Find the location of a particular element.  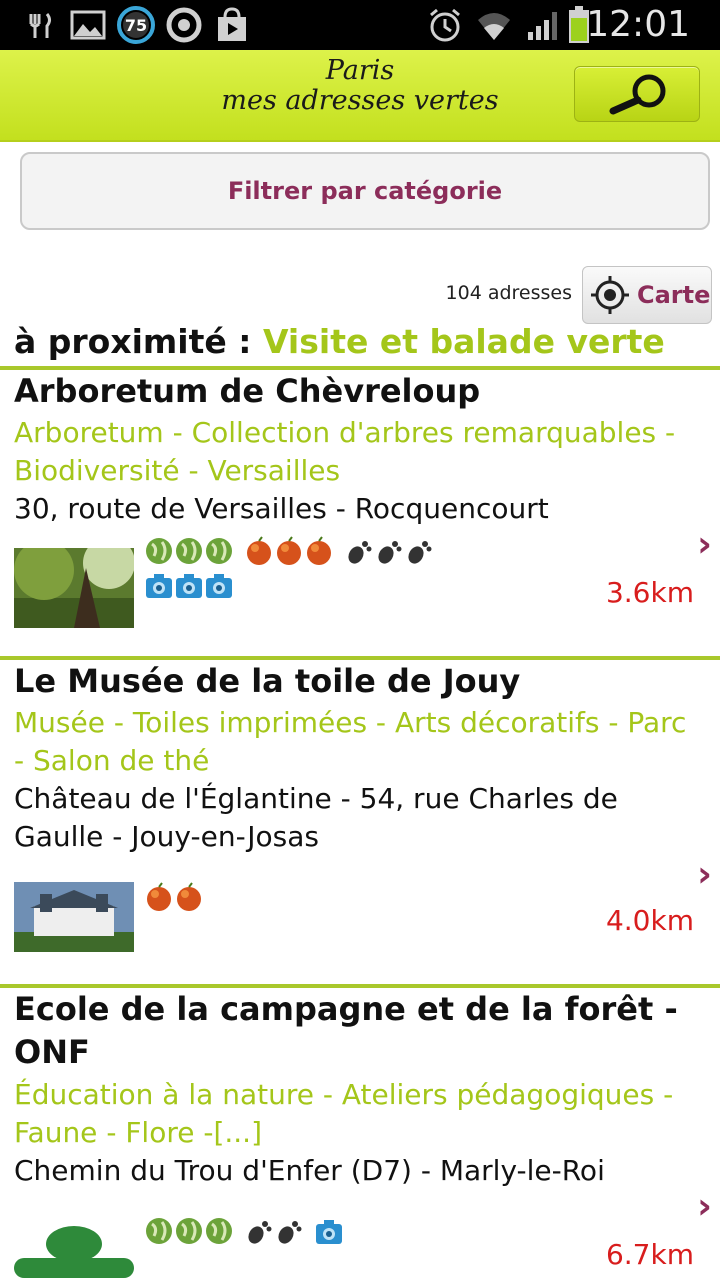

section-category: Visite et balade verte is located at coordinates (463, 341).